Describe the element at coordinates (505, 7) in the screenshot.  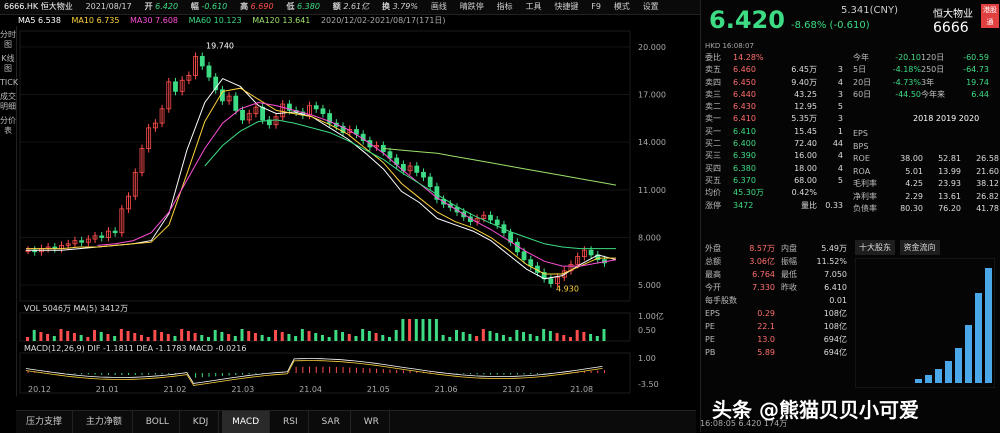
I see `menu-indicator: 指标` at that location.